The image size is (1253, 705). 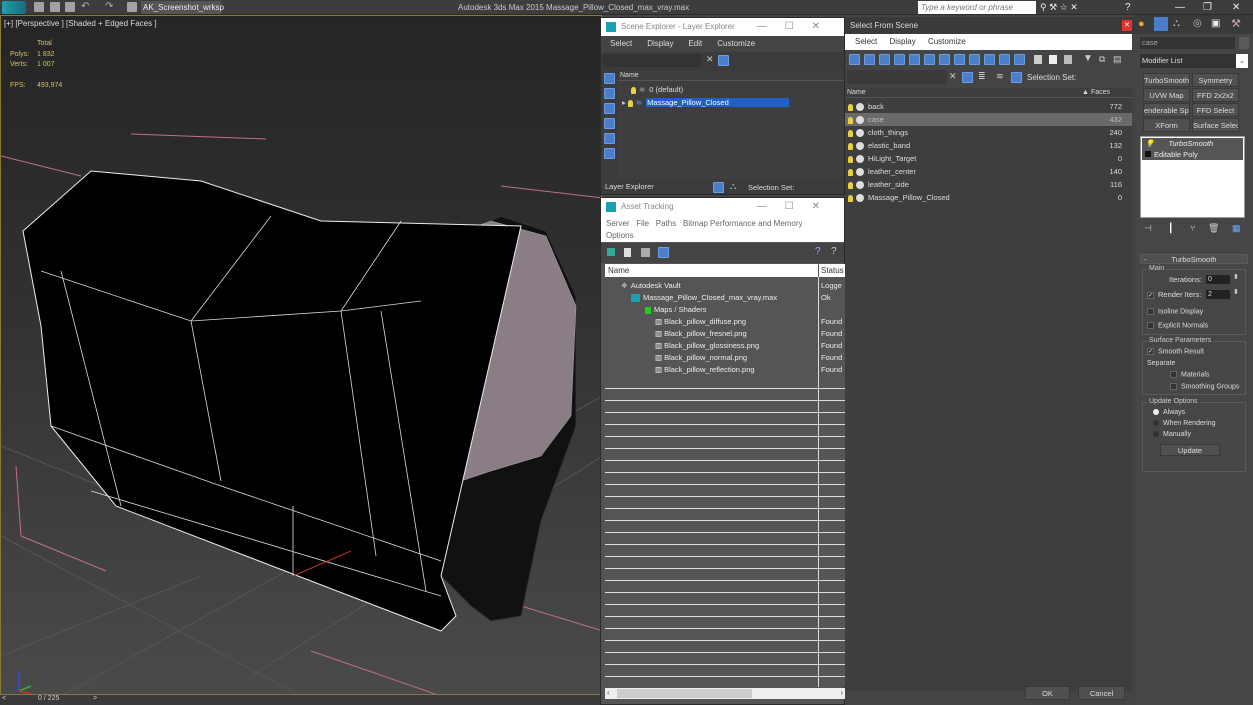 I want to click on make-unique-icon: ⑂, so click(x=1192, y=228).